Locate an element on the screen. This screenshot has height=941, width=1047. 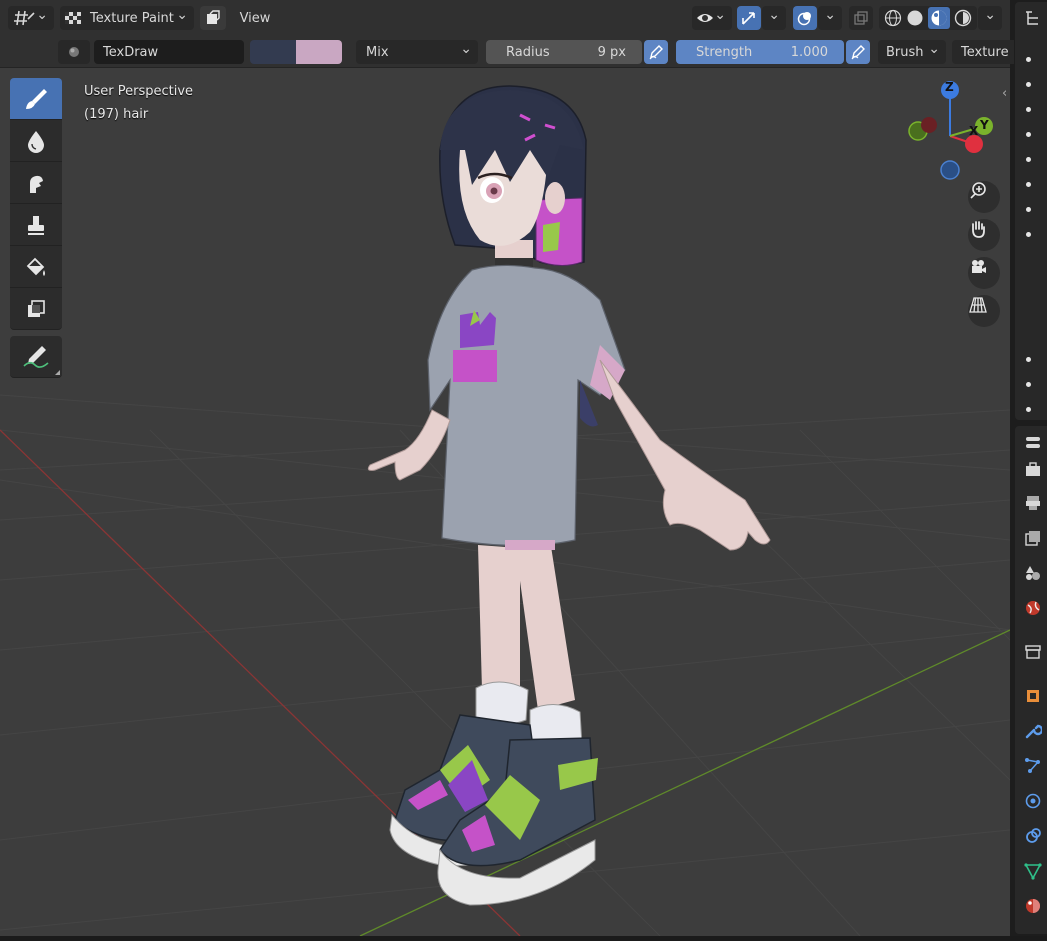
outliner-filter-icon is located at coordinates (1033, 19).